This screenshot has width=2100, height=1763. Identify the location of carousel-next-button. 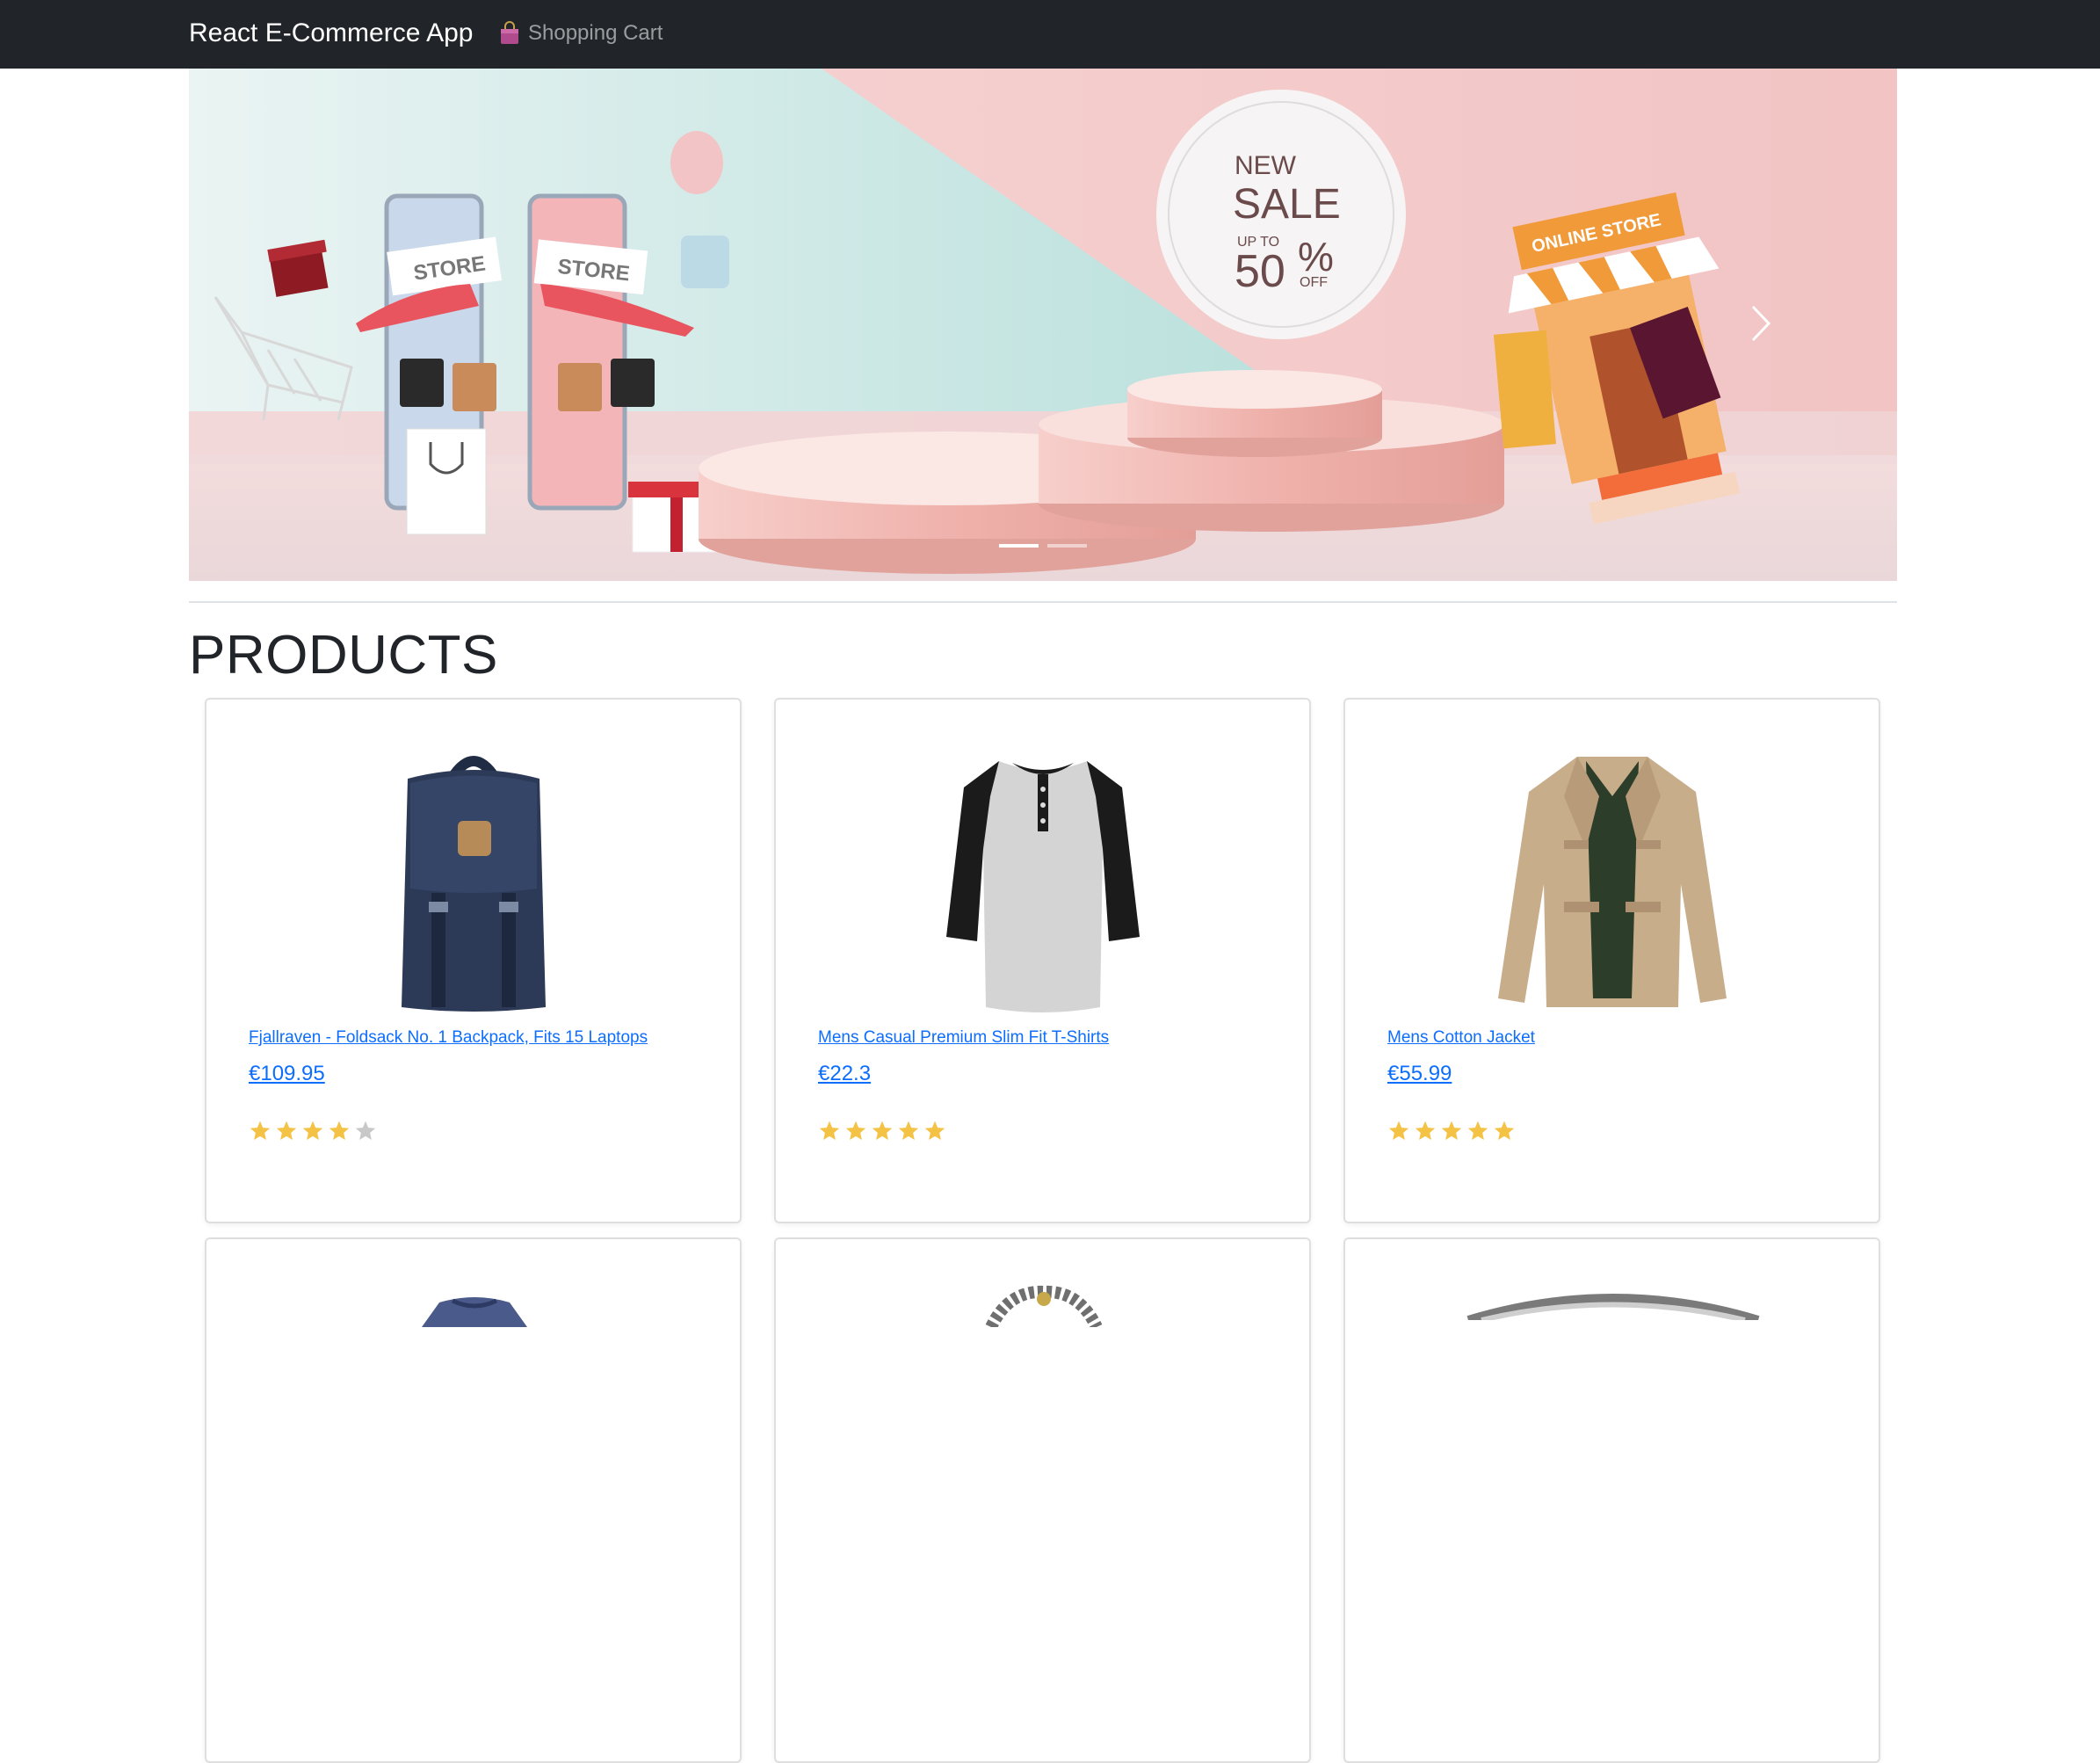
(1761, 323).